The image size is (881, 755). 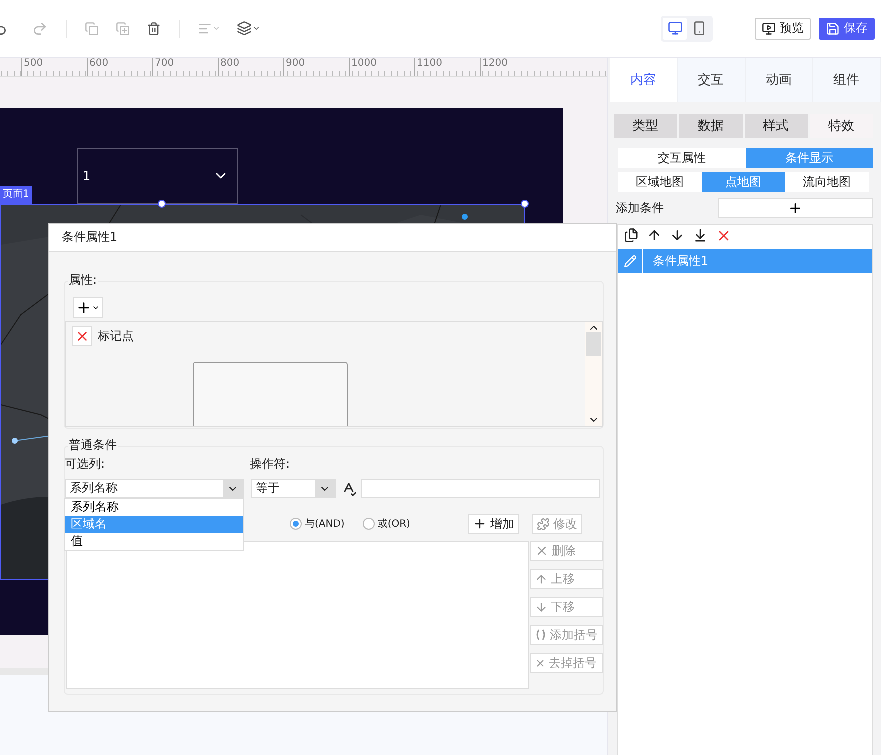 What do you see at coordinates (644, 80) in the screenshot?
I see `panel-tab: 内容` at bounding box center [644, 80].